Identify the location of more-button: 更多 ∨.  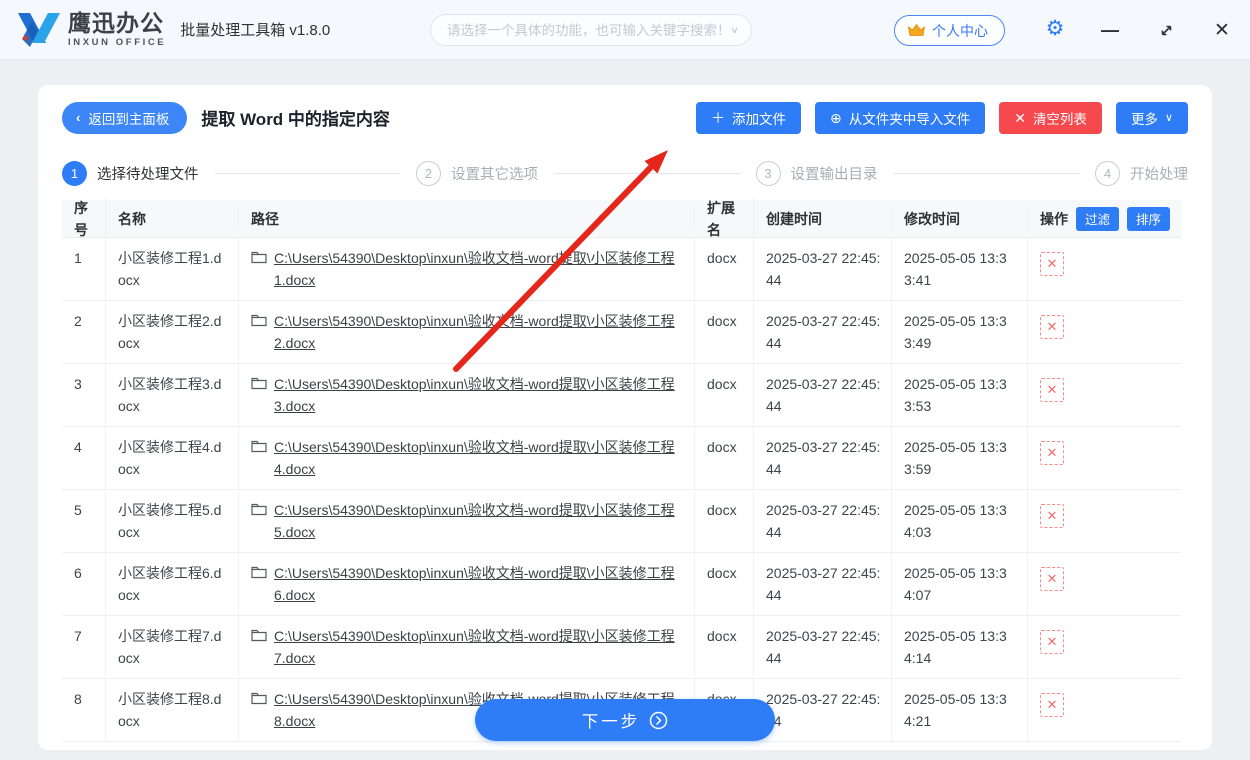
(1151, 117).